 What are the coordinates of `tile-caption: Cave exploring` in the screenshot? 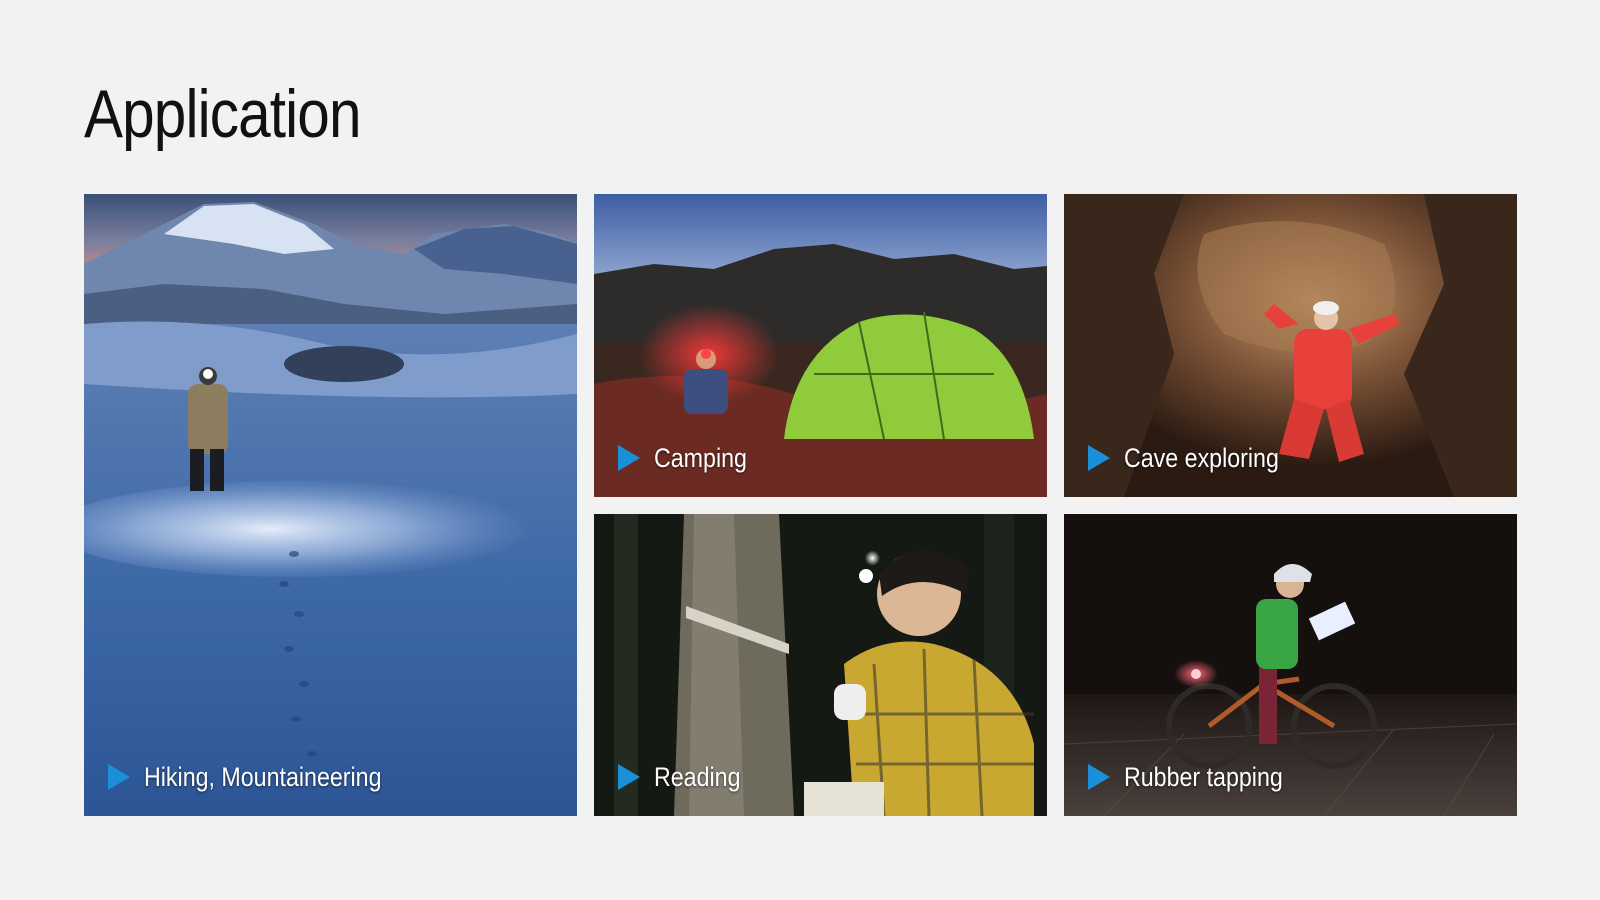 It's located at (1196, 458).